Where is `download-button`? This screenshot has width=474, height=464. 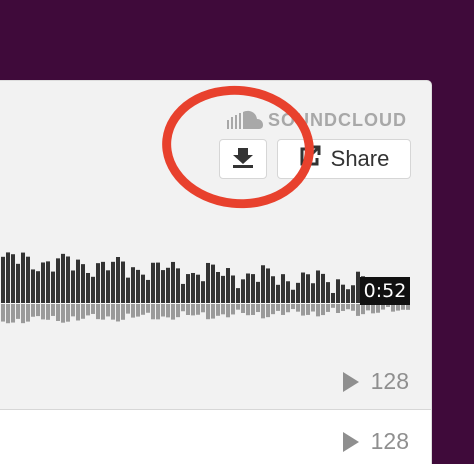
download-button is located at coordinates (243, 159).